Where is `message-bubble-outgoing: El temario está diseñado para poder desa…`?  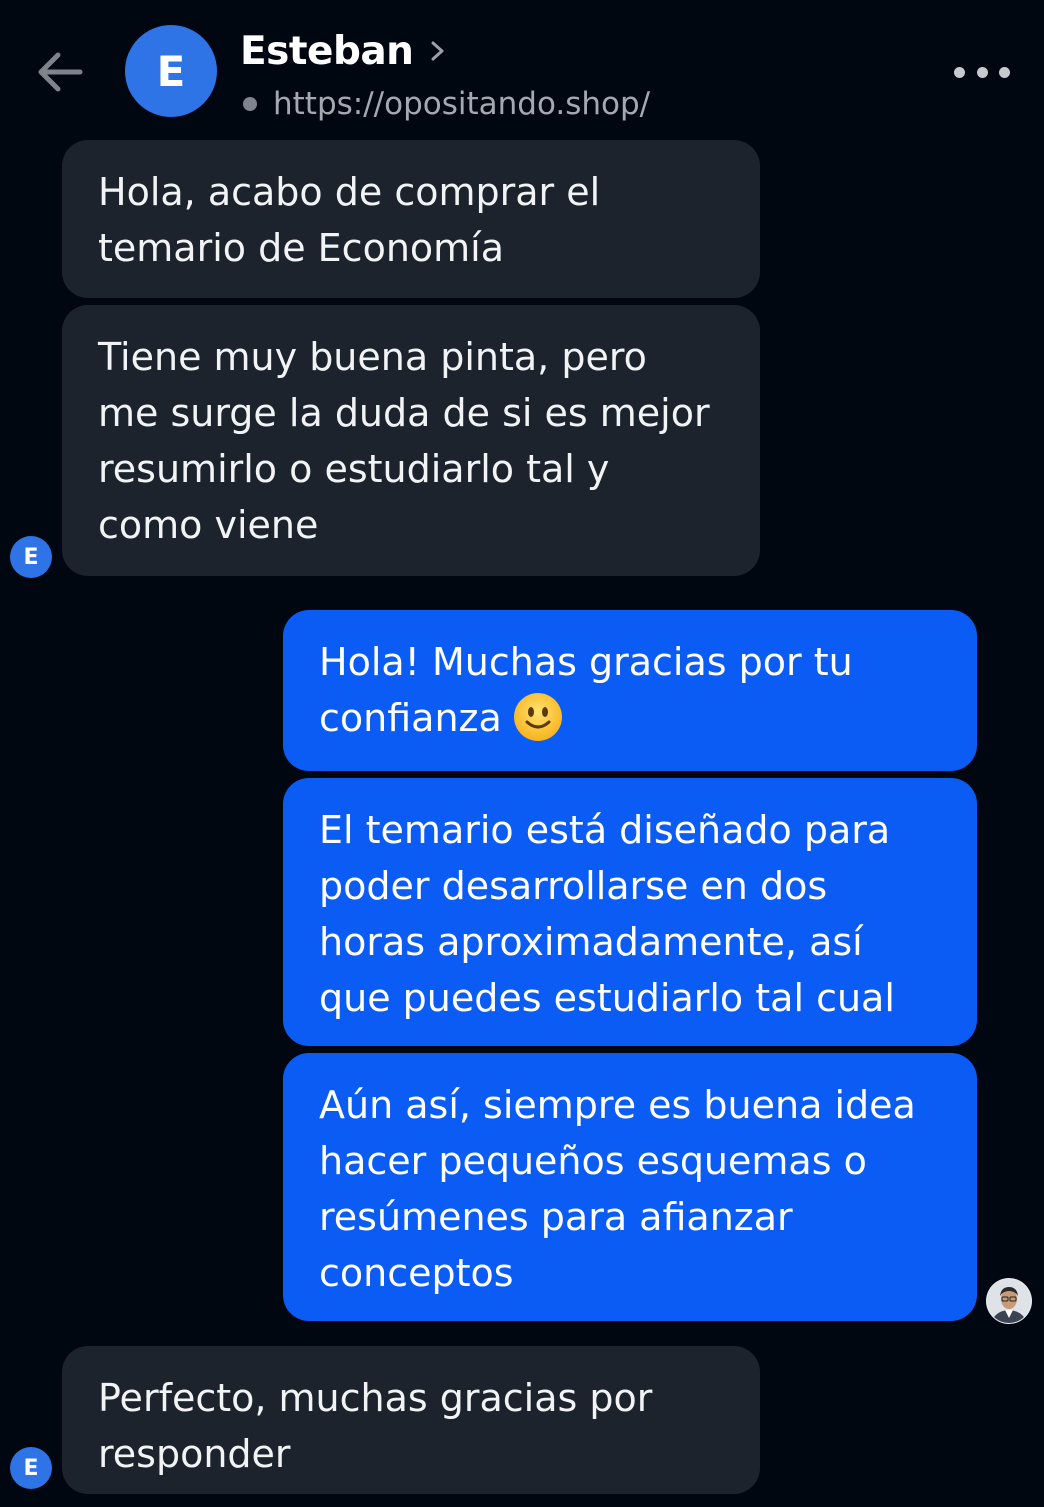 message-bubble-outgoing: El temario está diseñado para poder desa… is located at coordinates (630, 912).